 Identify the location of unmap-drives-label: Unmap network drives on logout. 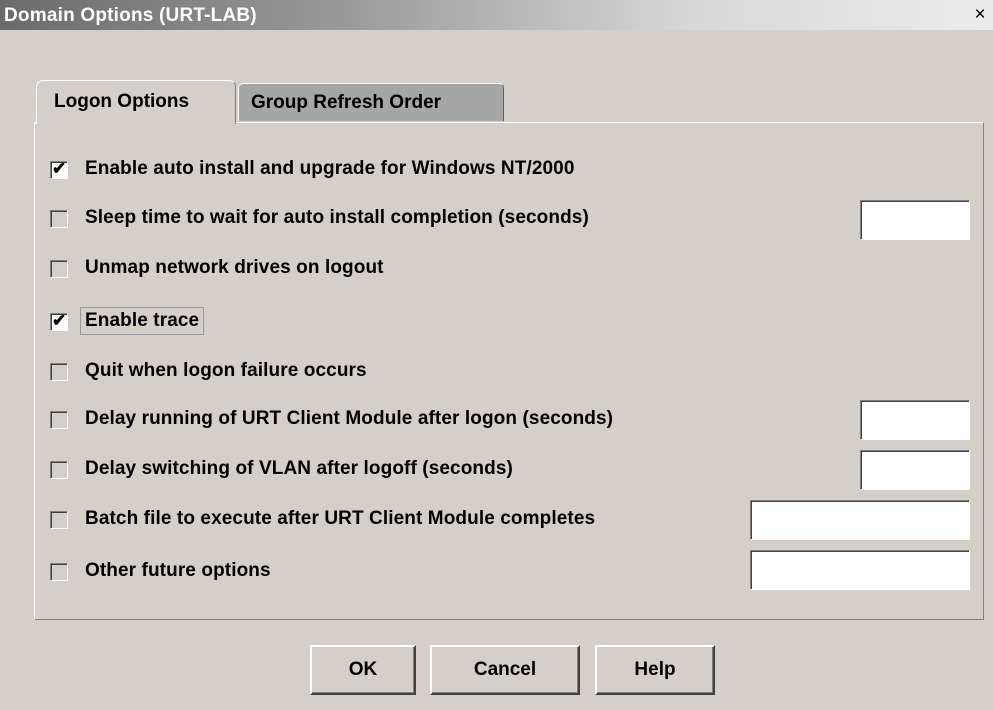
(234, 268).